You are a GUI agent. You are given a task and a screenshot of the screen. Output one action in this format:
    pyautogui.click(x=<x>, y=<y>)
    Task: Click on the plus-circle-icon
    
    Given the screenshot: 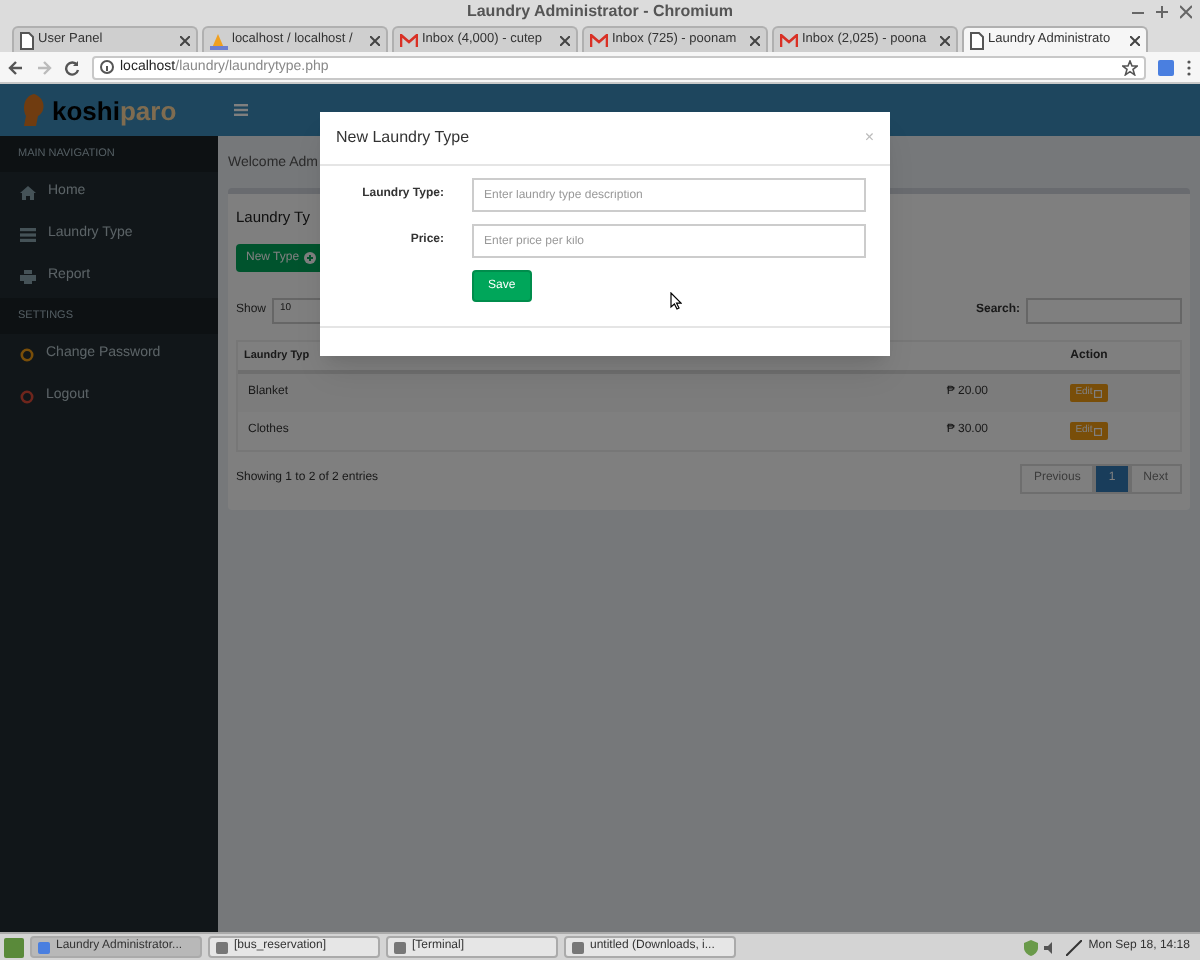 What is the action you would take?
    pyautogui.click(x=309, y=258)
    